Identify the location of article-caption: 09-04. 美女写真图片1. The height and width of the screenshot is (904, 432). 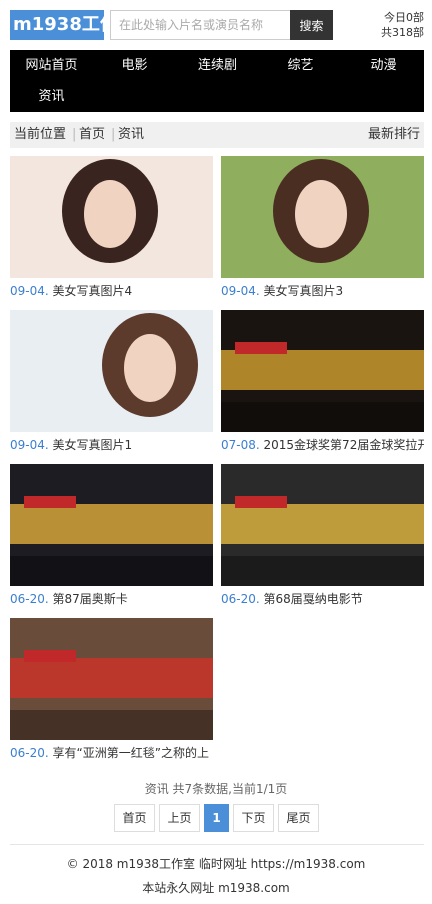
(111, 445).